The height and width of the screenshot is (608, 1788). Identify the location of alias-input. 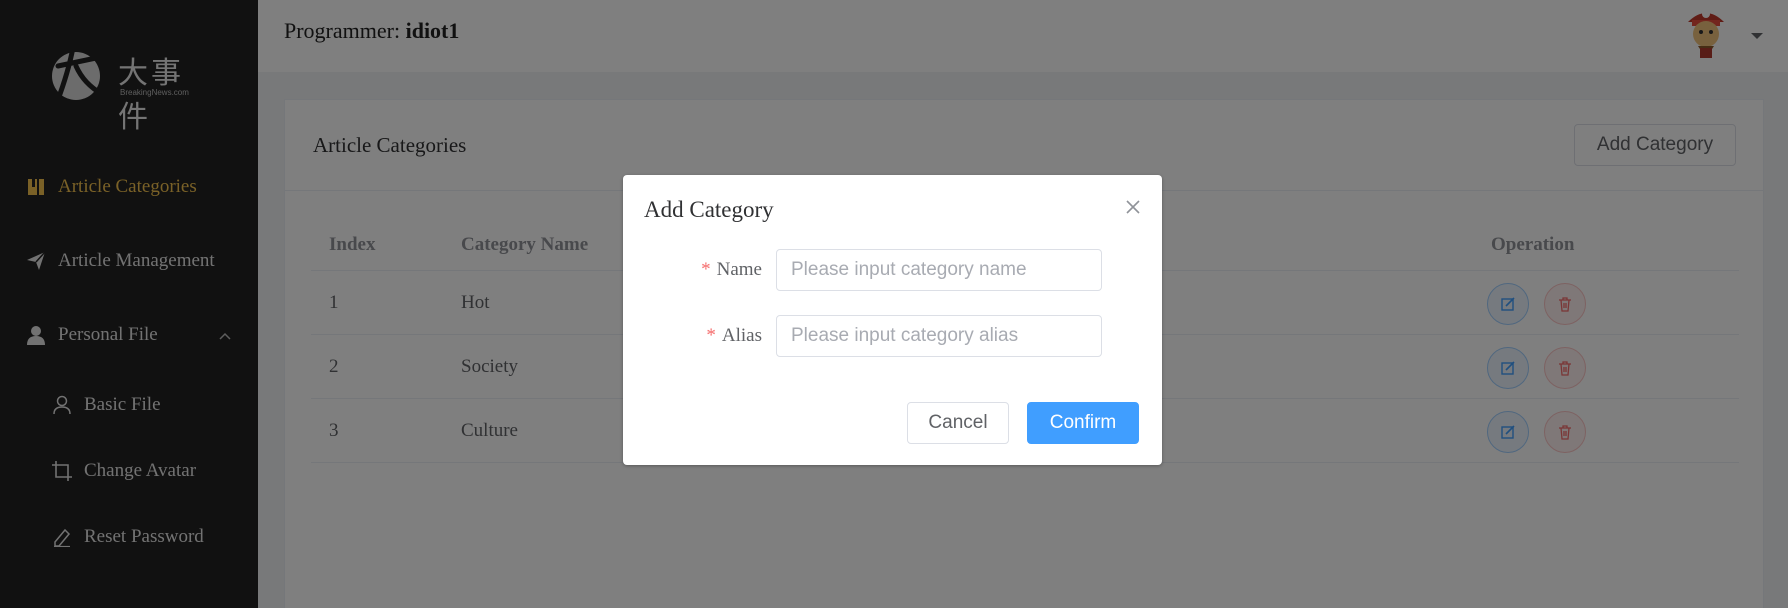
(939, 336).